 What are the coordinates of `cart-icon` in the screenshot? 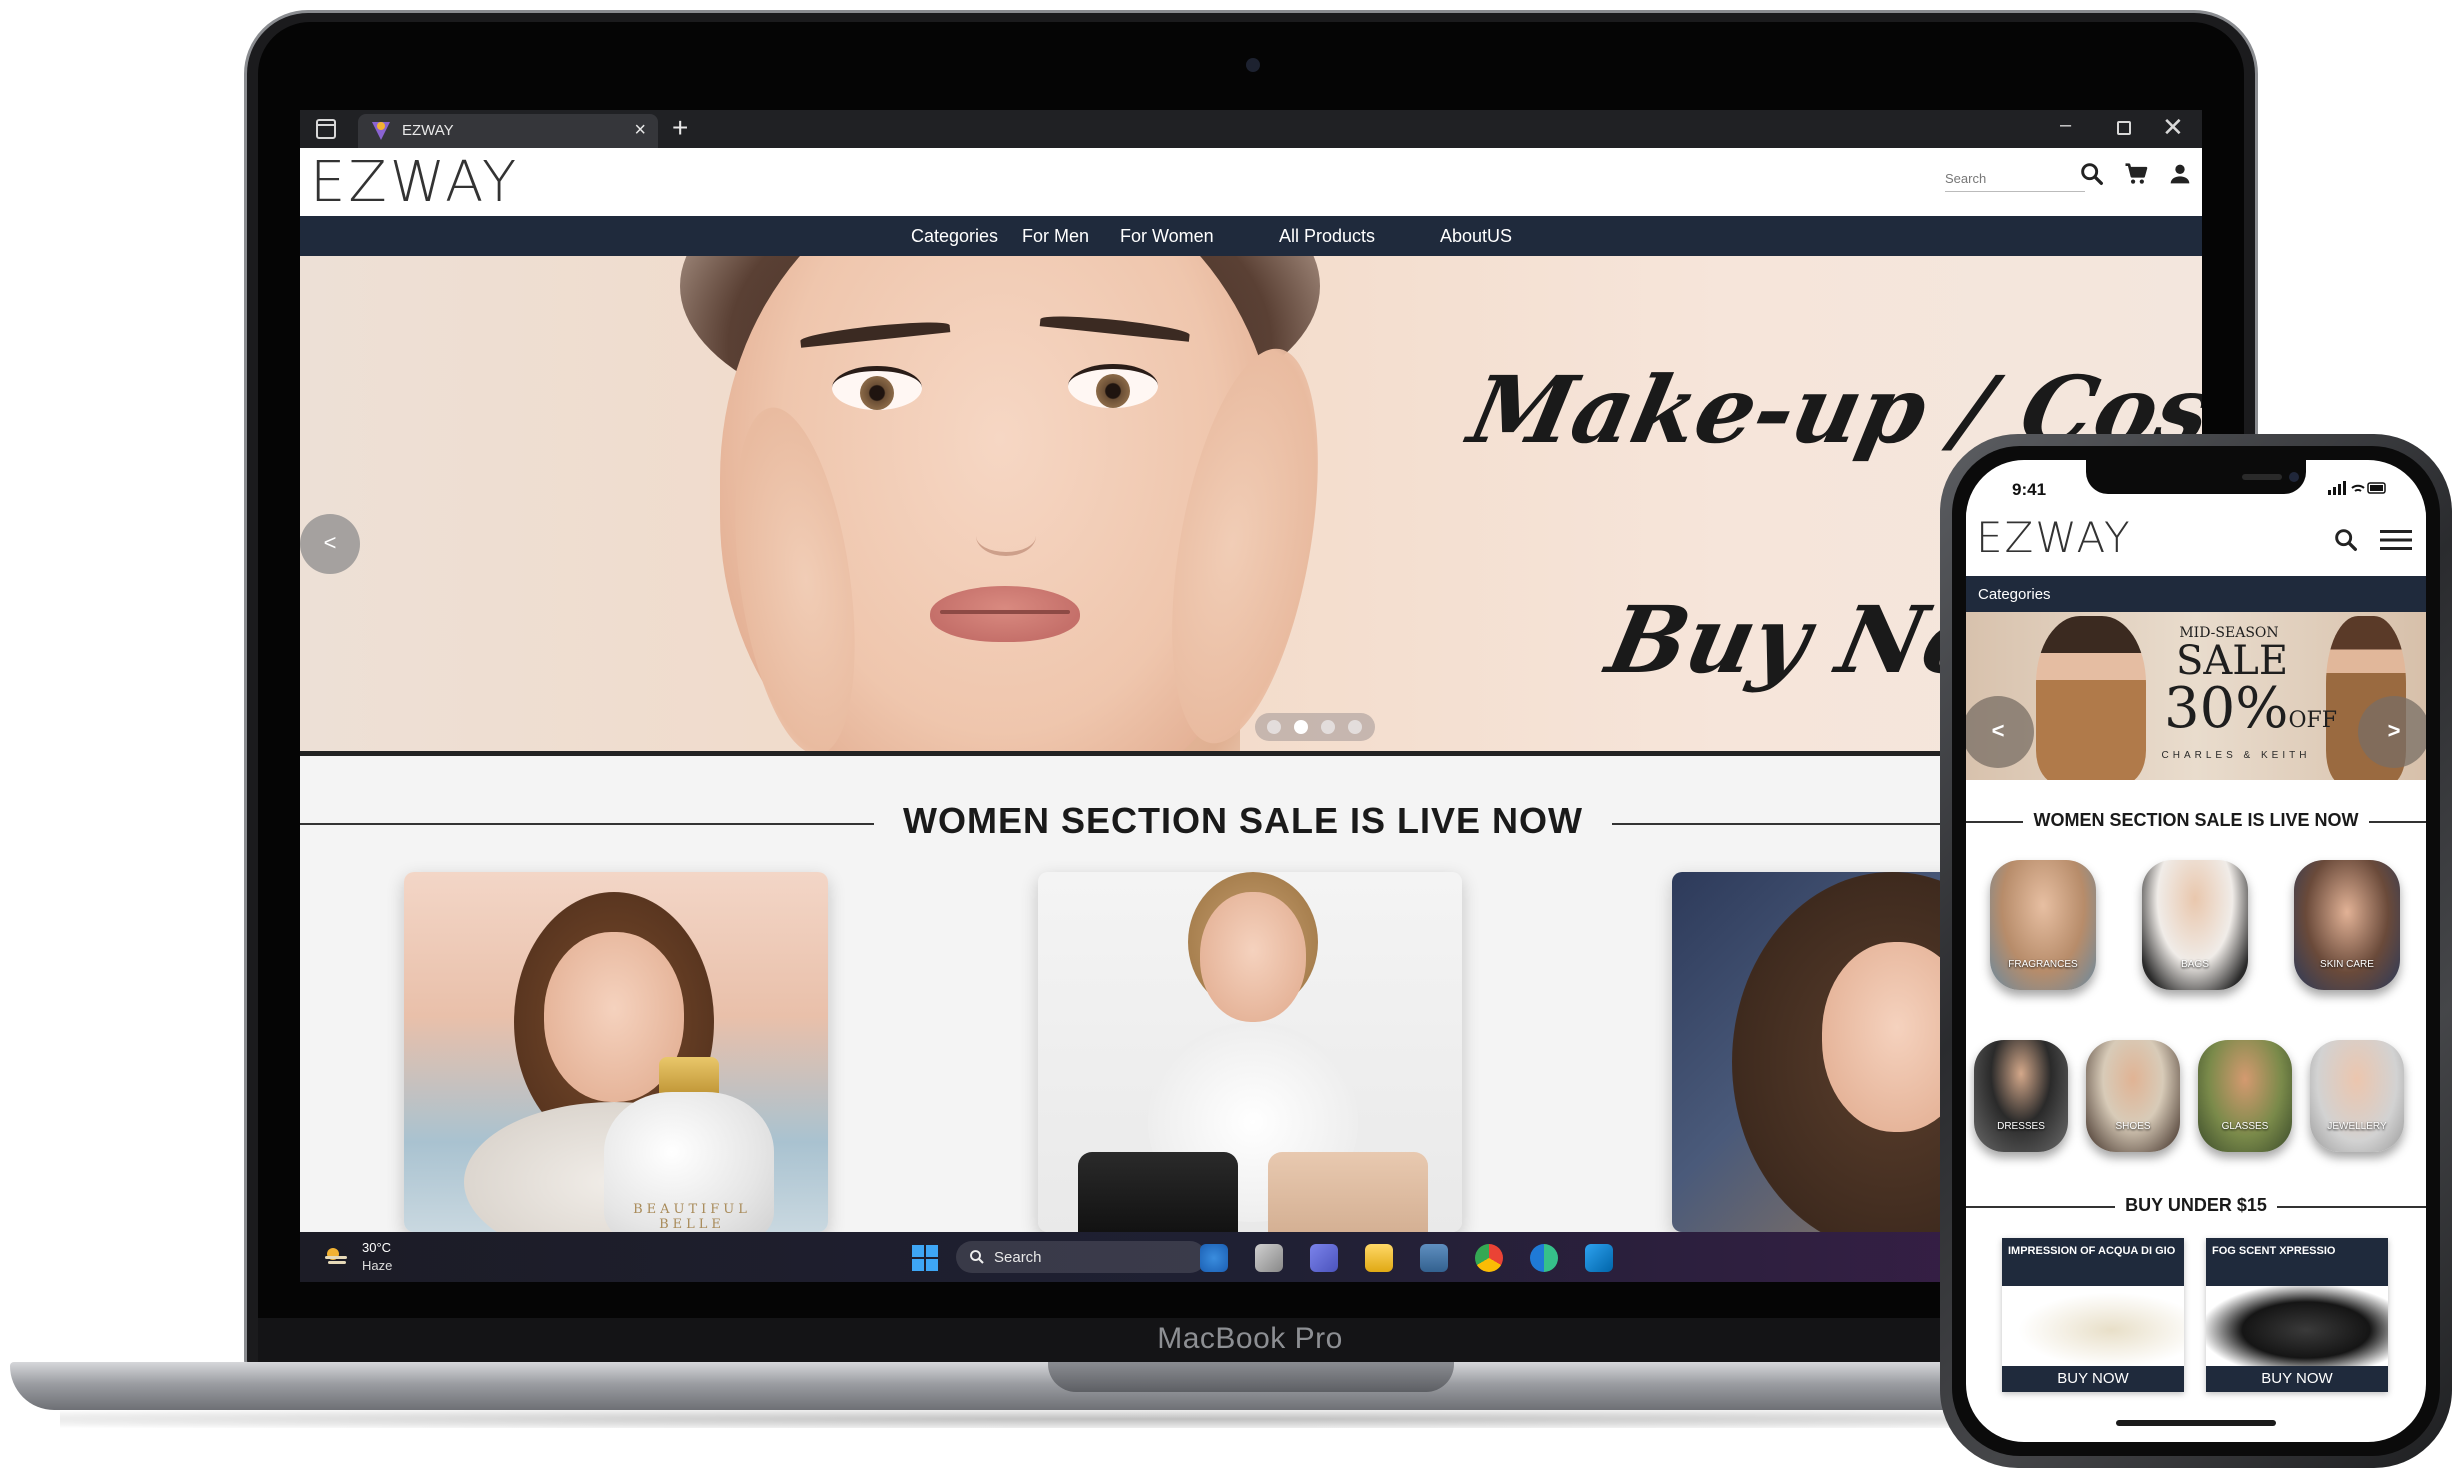 It's located at (2136, 174).